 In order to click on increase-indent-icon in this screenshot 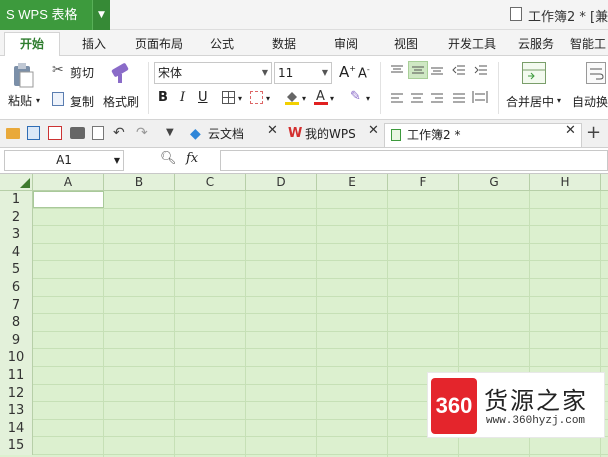, I will do `click(481, 70)`.